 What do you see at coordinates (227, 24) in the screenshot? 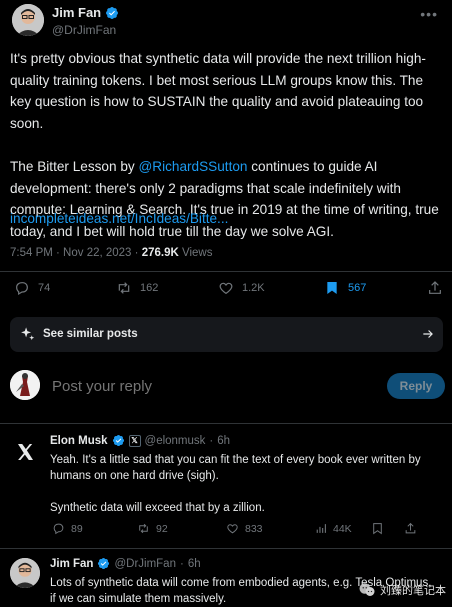
I see `main-tweet-header: Jim Fan @DrJimFan •••` at bounding box center [227, 24].